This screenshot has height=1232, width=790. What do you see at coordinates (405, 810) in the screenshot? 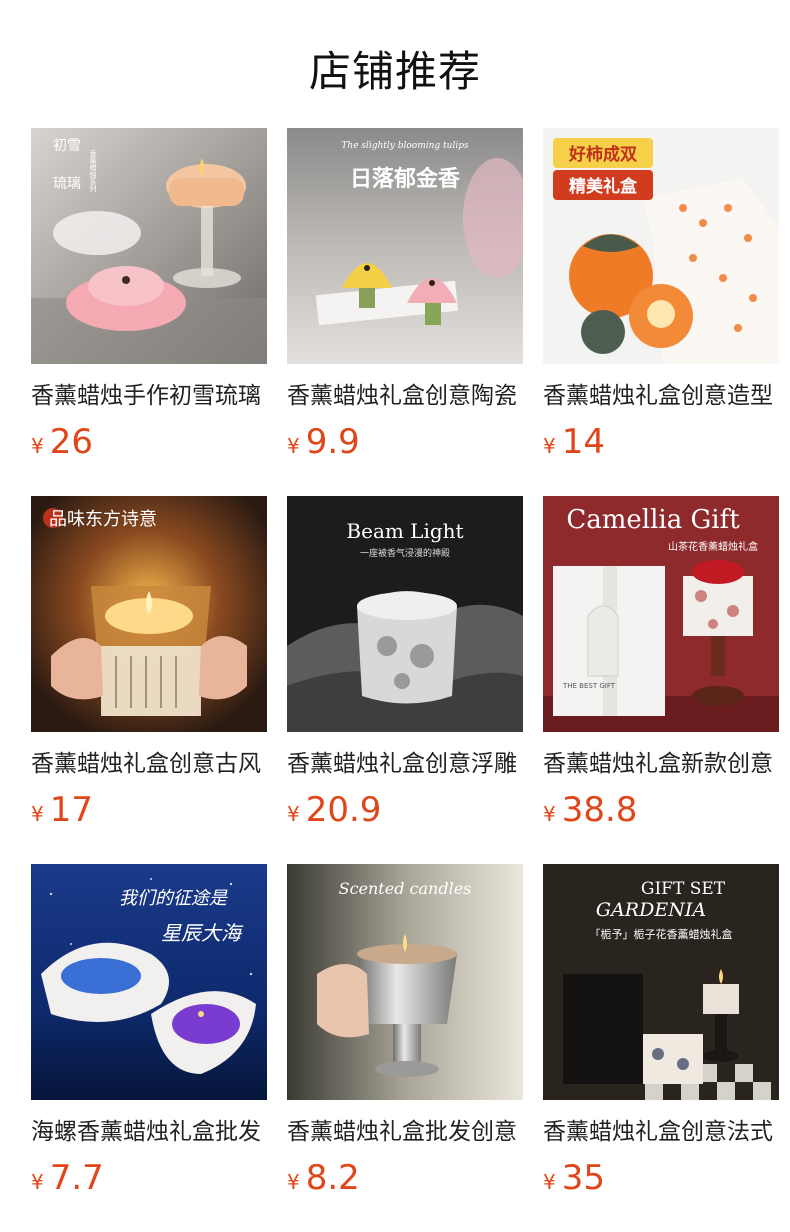
I see `product-price: ¥20.9` at bounding box center [405, 810].